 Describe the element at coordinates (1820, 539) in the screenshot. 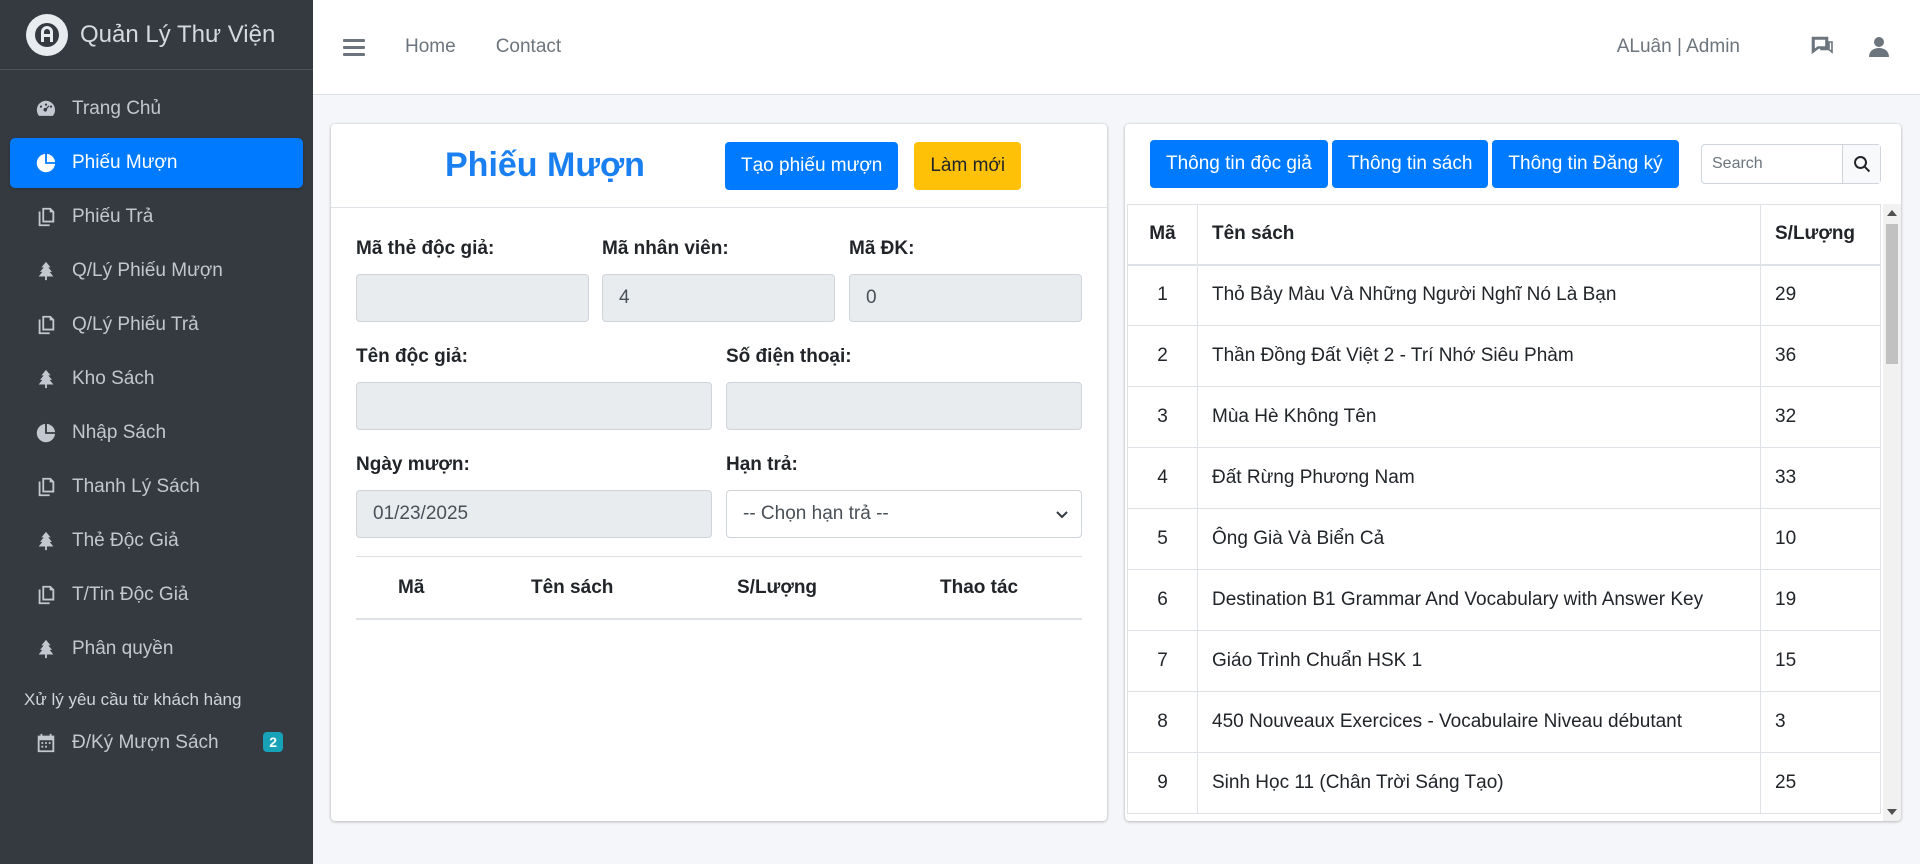

I see `cell-so-luong: 10` at that location.